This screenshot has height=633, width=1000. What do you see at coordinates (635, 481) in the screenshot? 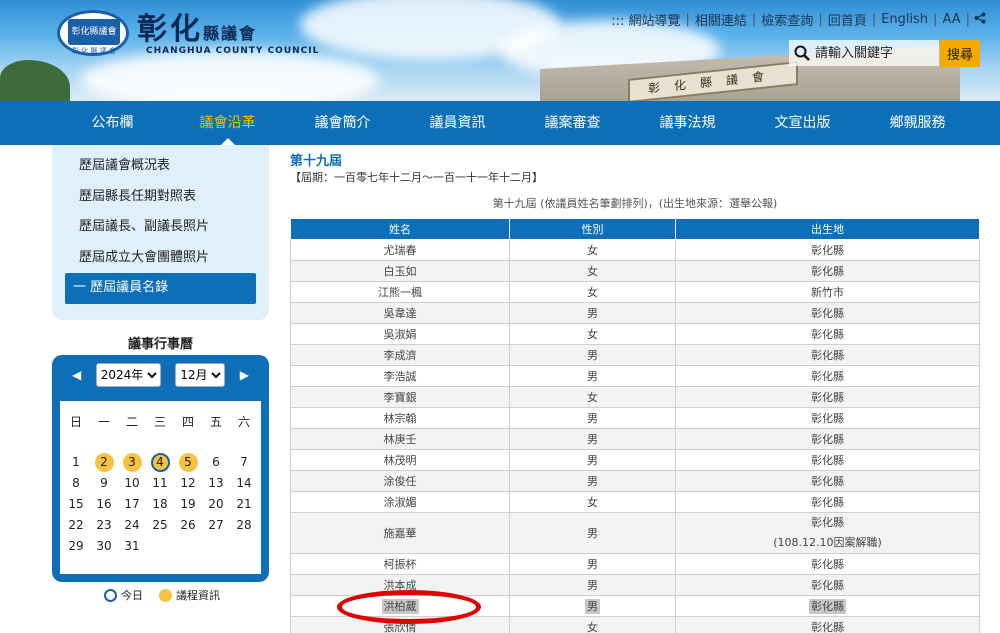
I see `table-row: 涂俊任 男 彰化縣` at bounding box center [635, 481].